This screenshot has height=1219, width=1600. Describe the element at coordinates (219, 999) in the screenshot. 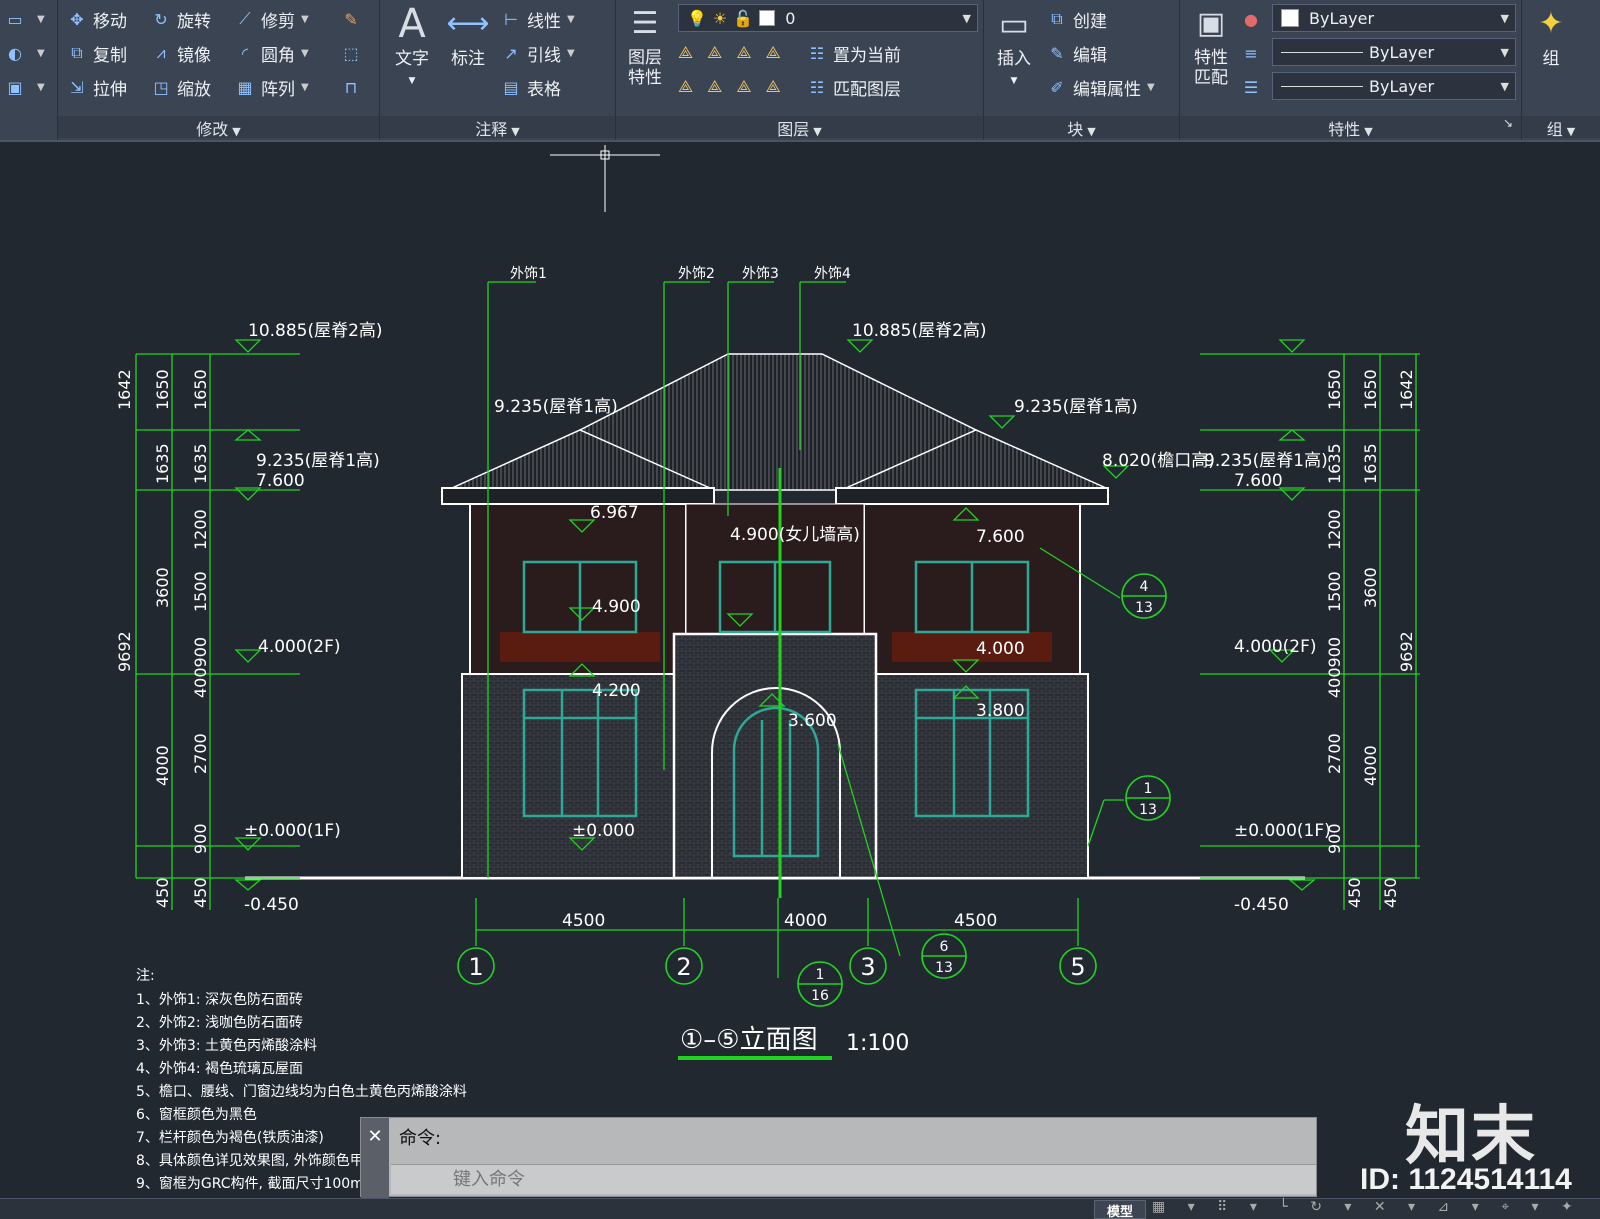

I see `note-1: 1、外饰1: 深灰色防石面砖` at that location.